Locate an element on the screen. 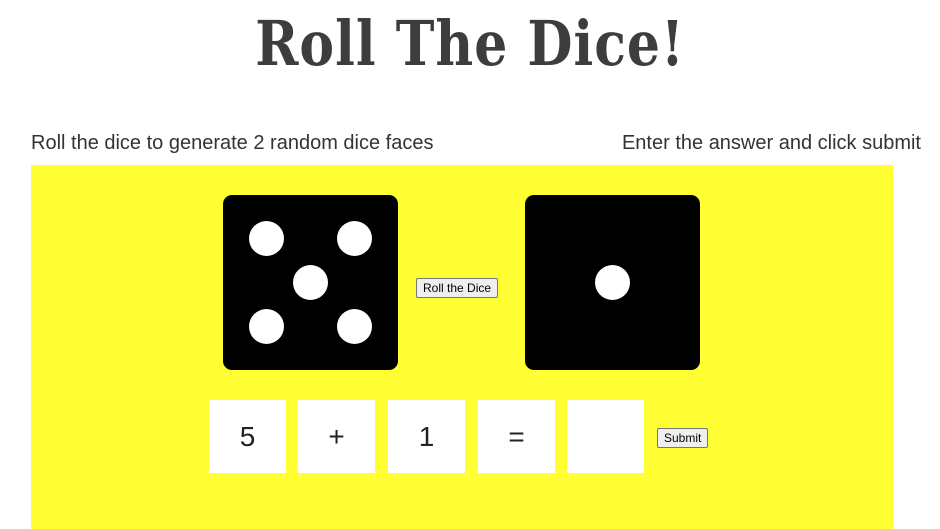 The height and width of the screenshot is (529, 940). right-die is located at coordinates (612, 282).